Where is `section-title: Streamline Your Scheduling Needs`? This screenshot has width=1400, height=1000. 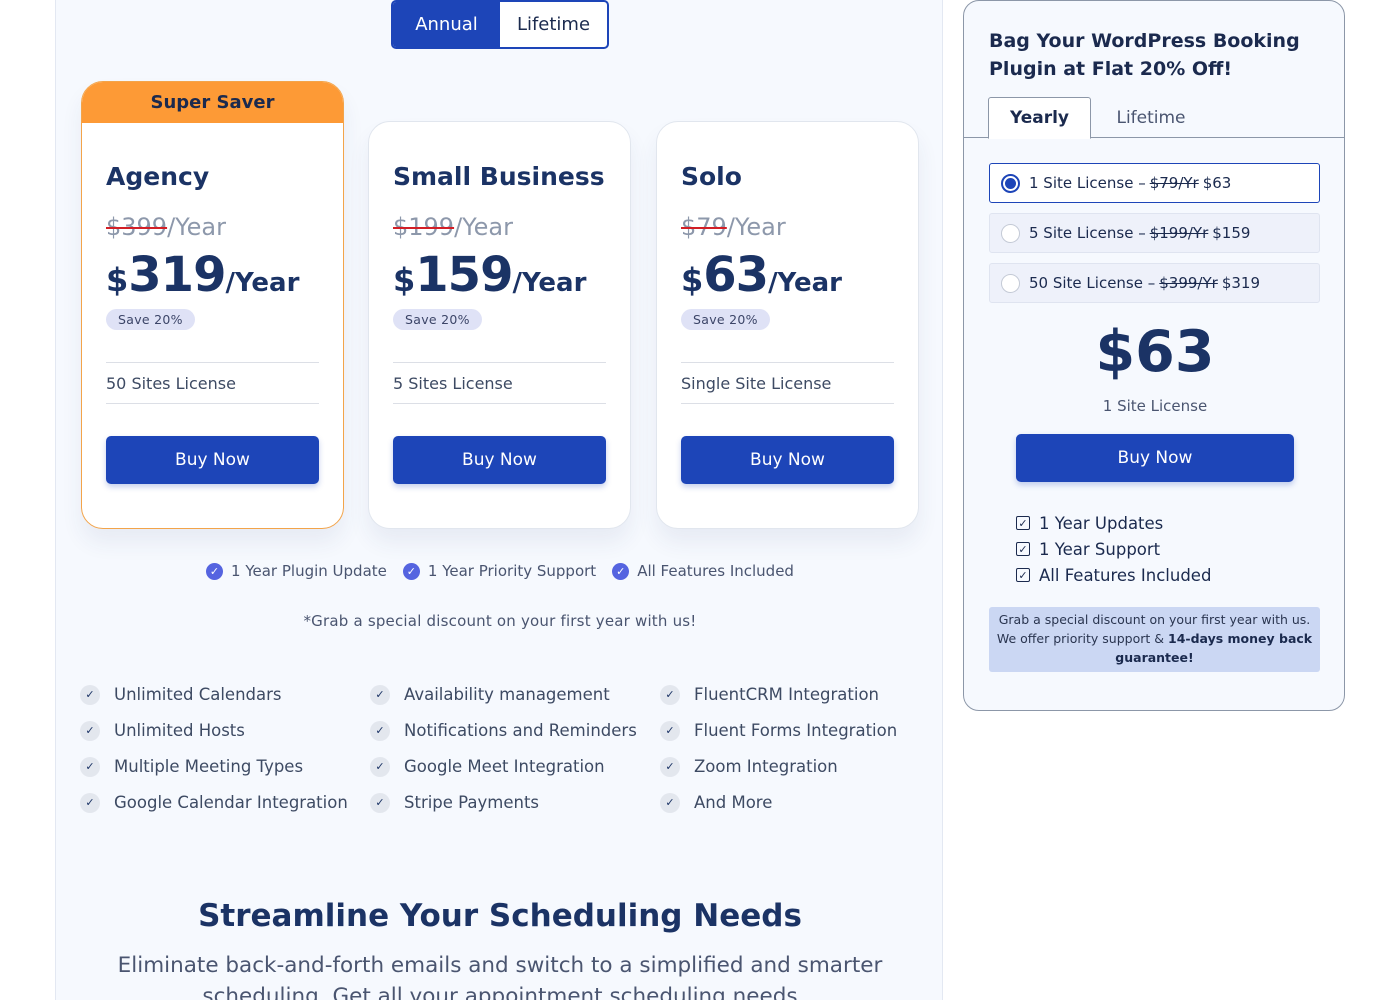
section-title: Streamline Your Scheduling Needs is located at coordinates (500, 916).